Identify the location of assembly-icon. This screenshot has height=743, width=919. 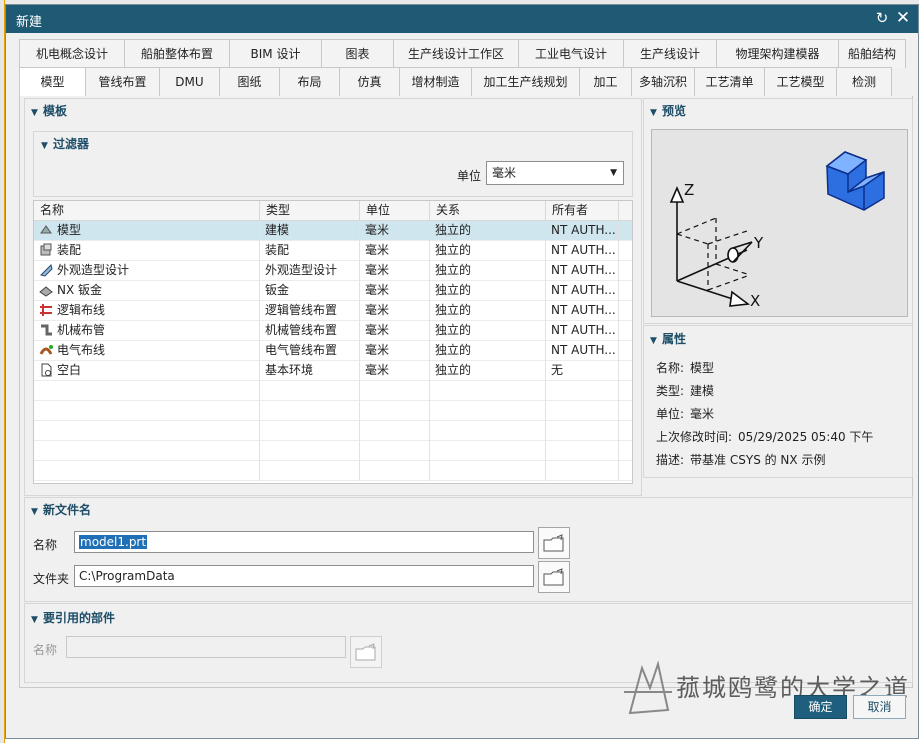
(46, 250).